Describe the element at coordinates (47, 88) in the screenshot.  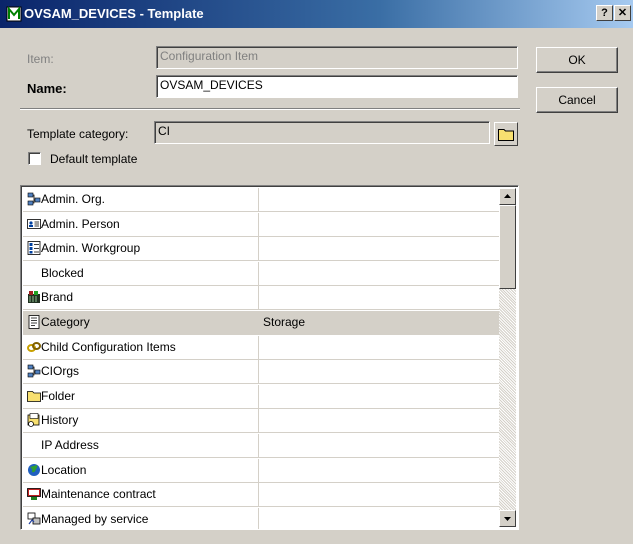
I see `name-label: Name:` at that location.